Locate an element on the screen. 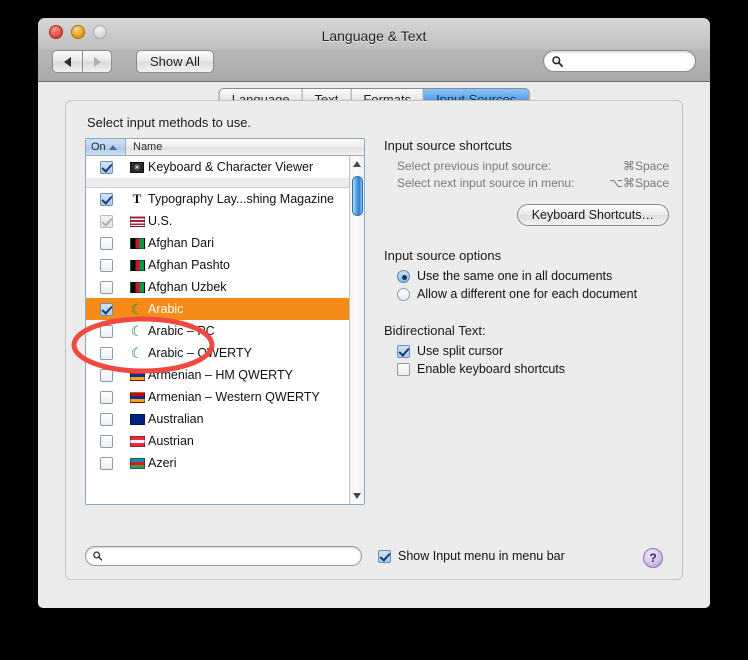 The image size is (748, 660). help-button: ? is located at coordinates (653, 558).